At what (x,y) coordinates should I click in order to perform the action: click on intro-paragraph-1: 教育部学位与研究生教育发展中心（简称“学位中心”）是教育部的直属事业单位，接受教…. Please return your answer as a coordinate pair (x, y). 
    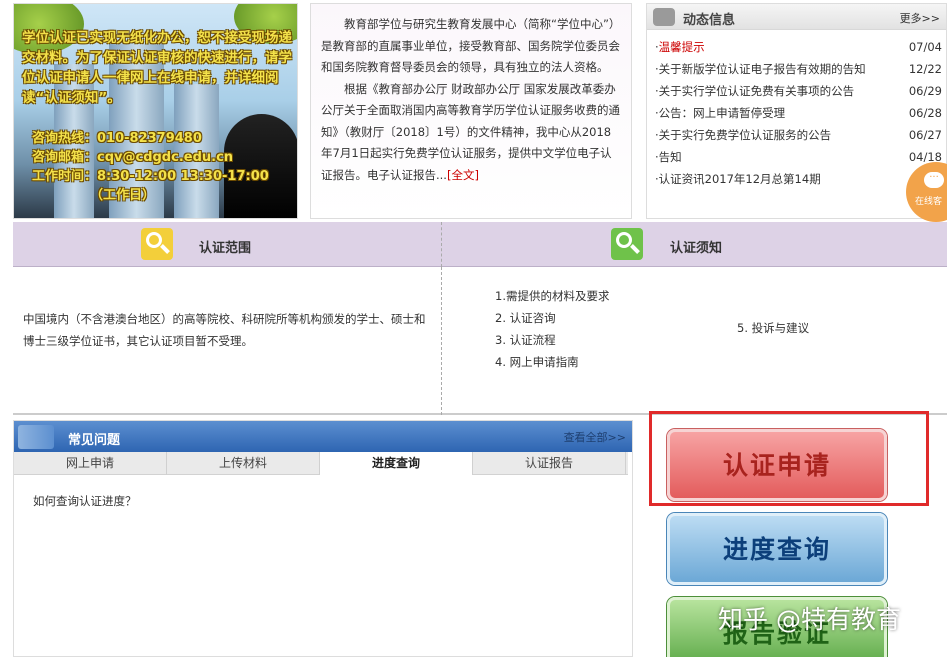
    Looking at the image, I should click on (471, 45).